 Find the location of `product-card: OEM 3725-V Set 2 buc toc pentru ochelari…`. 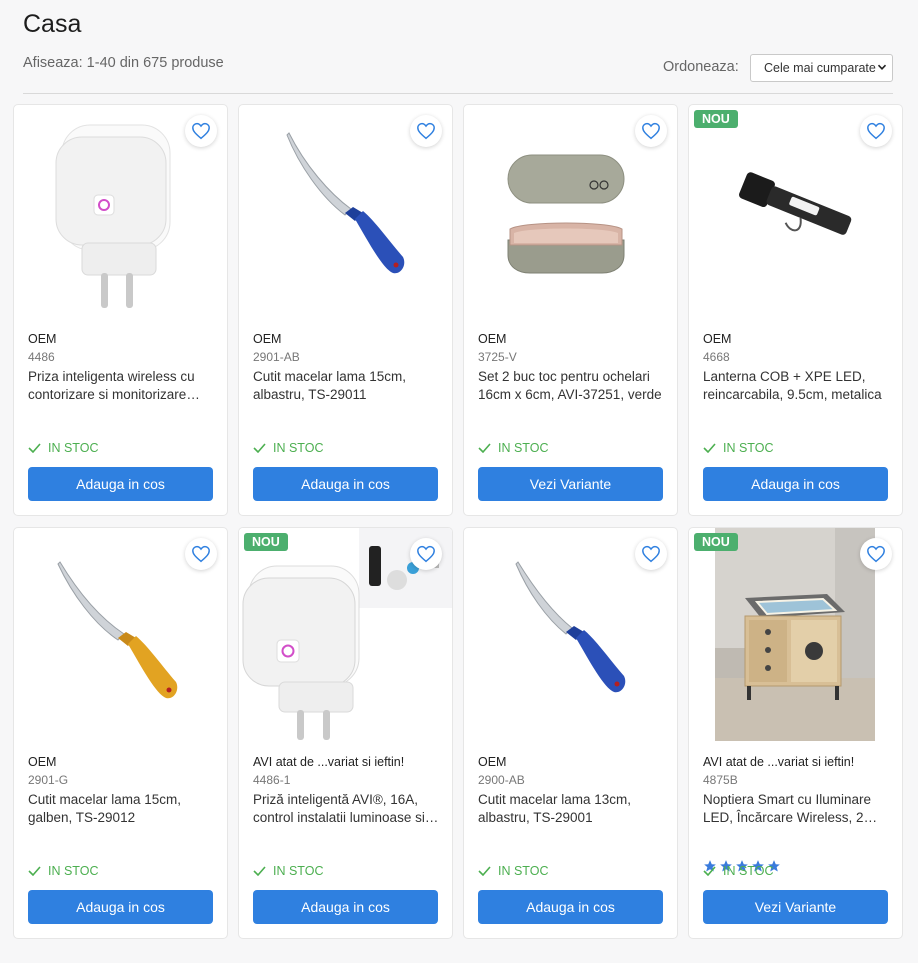

product-card: OEM 3725-V Set 2 buc toc pentru ochelari… is located at coordinates (570, 310).